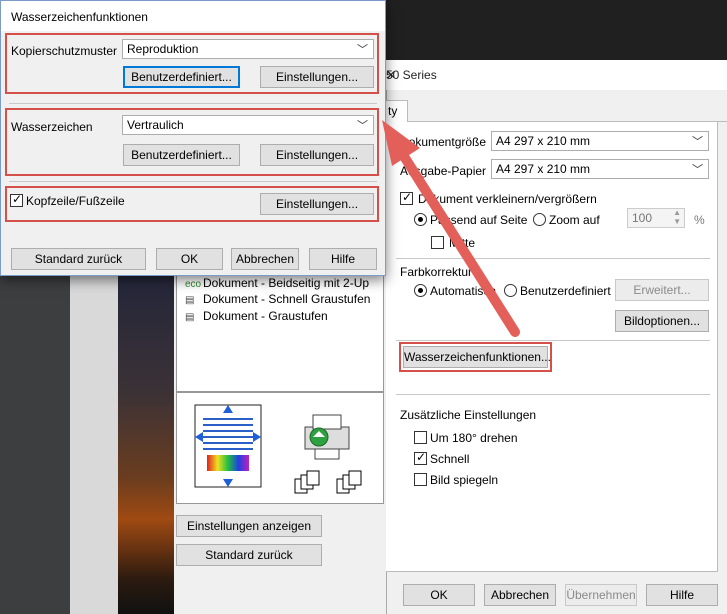 The image size is (727, 614). What do you see at coordinates (189, 259) in the screenshot?
I see `popup-ok-button: OK` at bounding box center [189, 259].